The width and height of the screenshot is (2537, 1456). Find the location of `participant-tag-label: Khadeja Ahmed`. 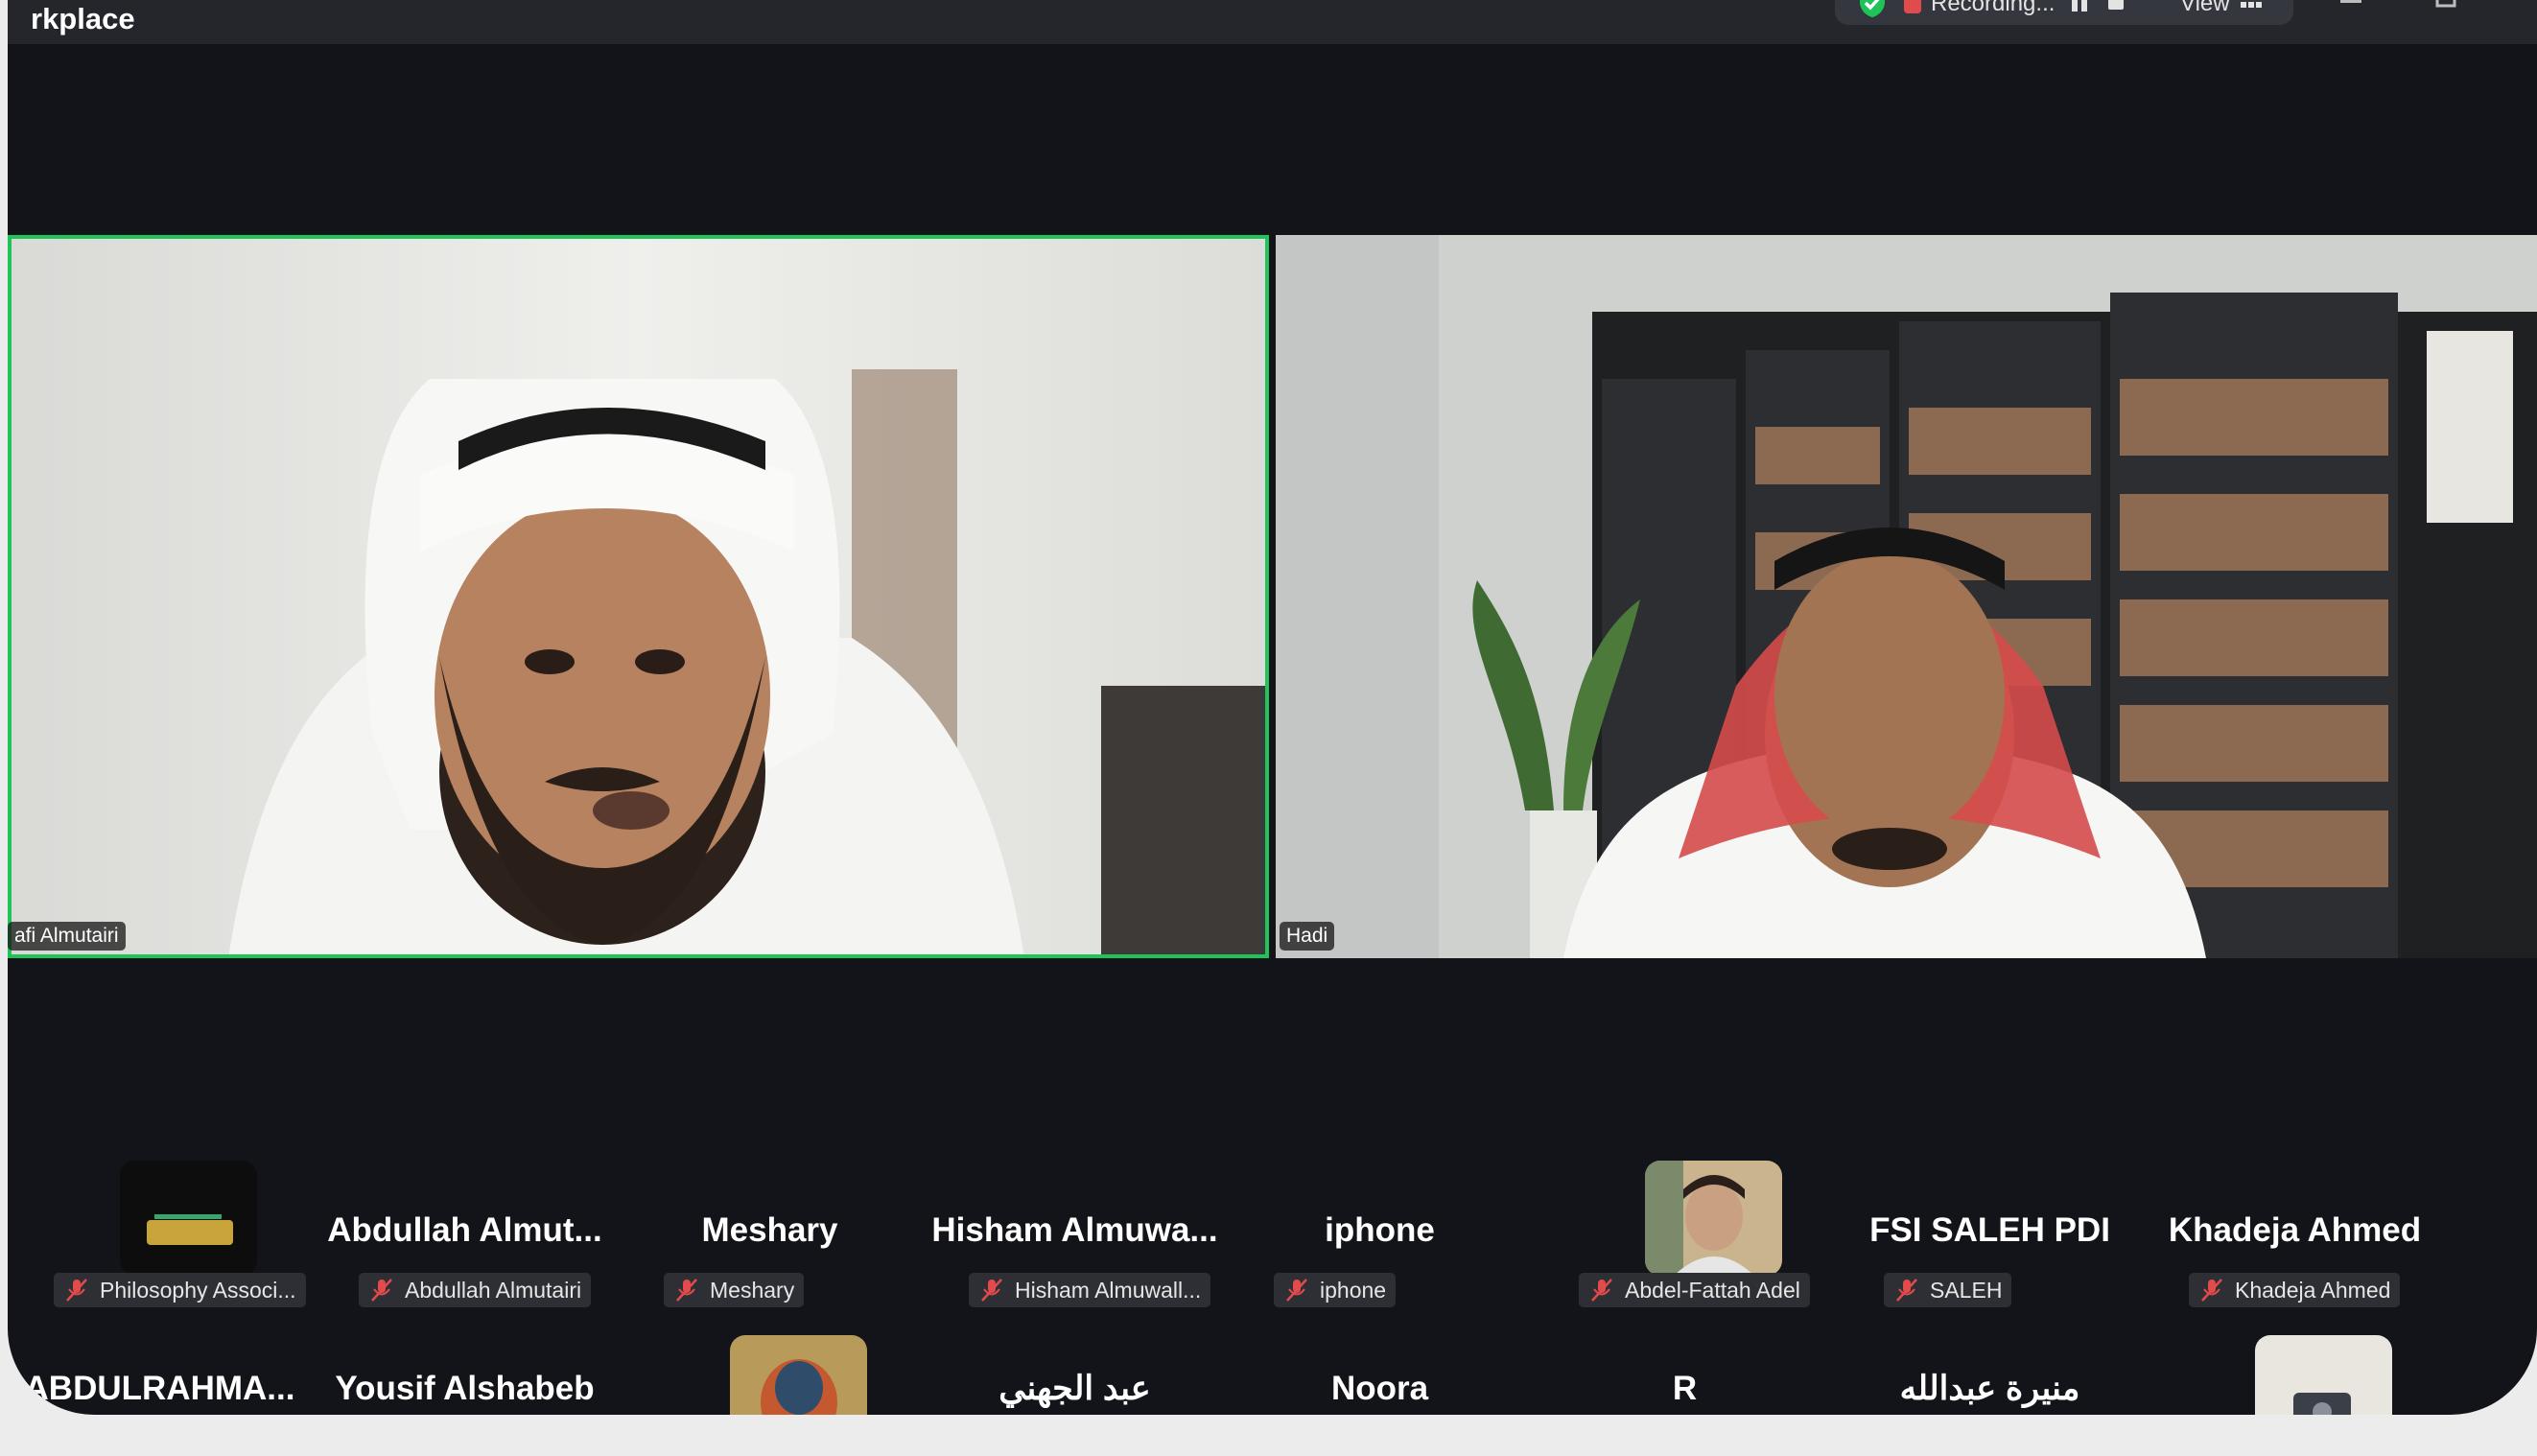

participant-tag-label: Khadeja Ahmed is located at coordinates (2313, 1290).